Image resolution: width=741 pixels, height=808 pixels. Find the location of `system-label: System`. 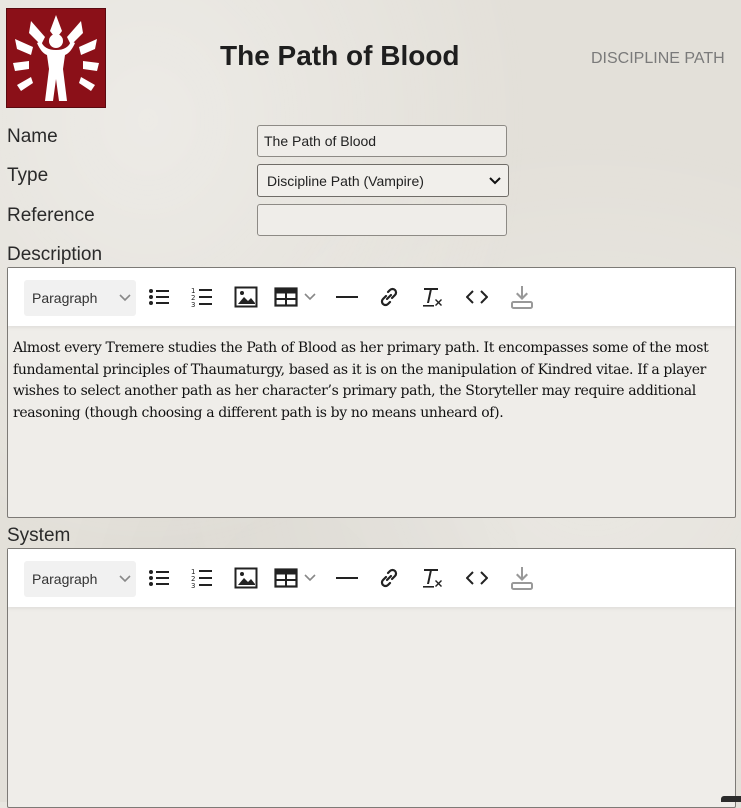

system-label: System is located at coordinates (39, 535).